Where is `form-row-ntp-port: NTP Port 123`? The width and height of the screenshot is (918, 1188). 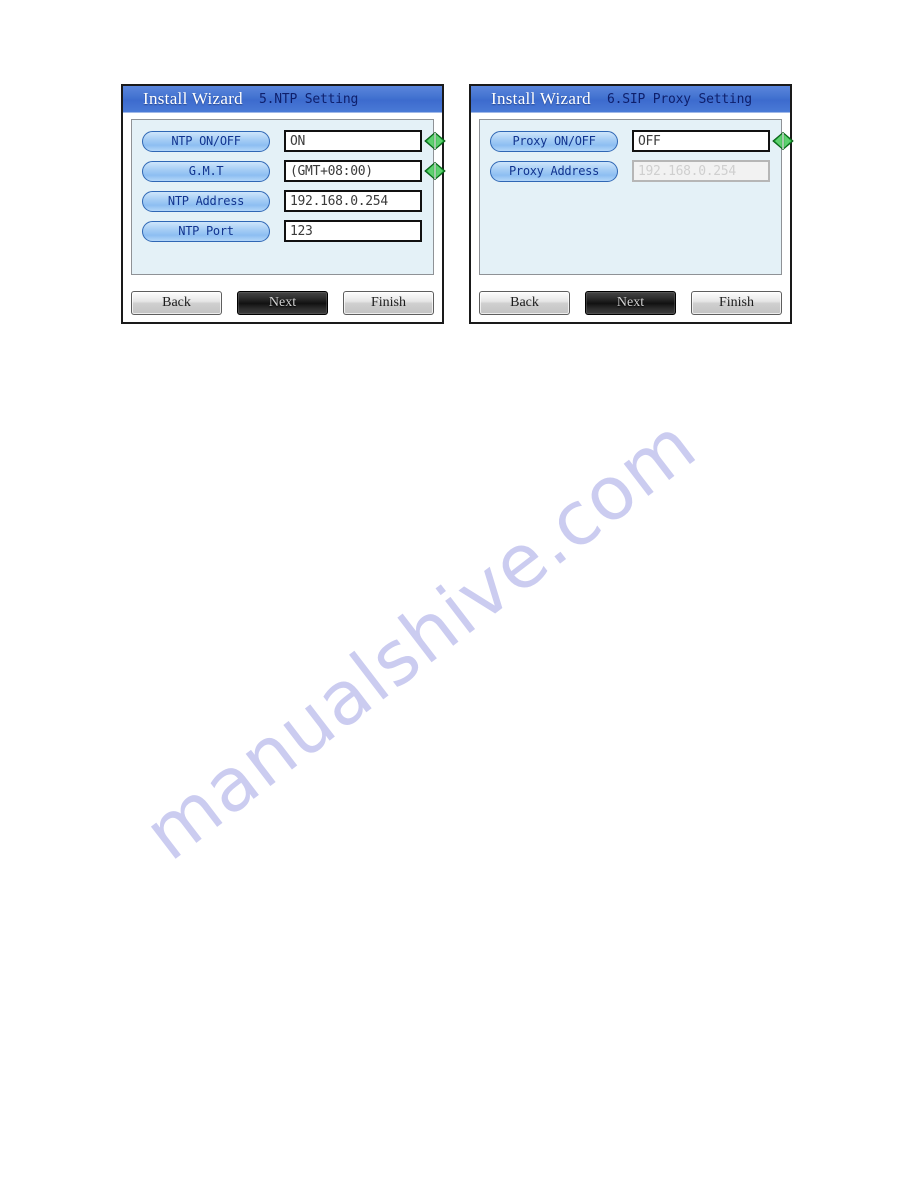 form-row-ntp-port: NTP Port 123 is located at coordinates (282, 231).